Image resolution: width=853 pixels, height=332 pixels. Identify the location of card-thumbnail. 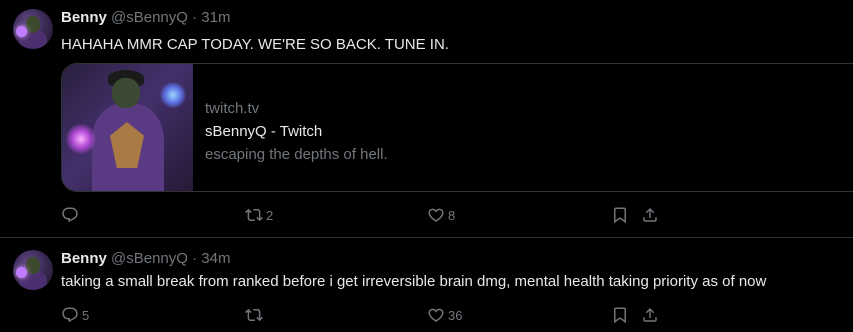
(127, 127).